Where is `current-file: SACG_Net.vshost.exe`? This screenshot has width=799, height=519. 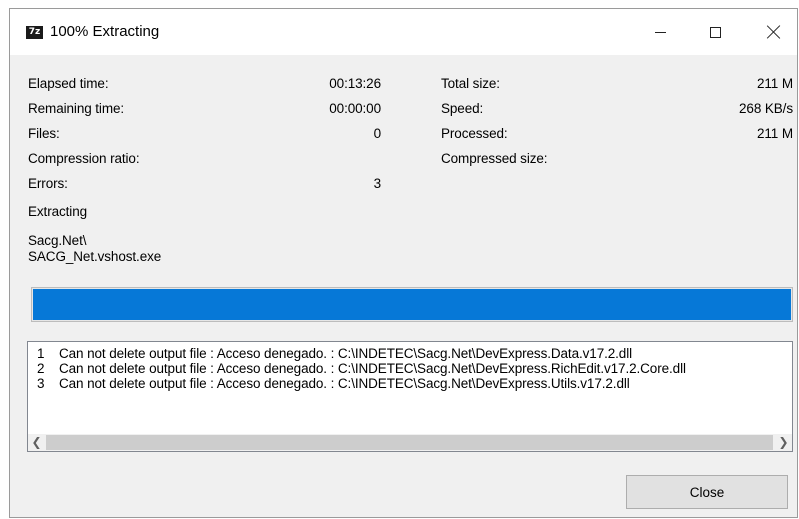
current-file: SACG_Net.vshost.exe is located at coordinates (95, 256).